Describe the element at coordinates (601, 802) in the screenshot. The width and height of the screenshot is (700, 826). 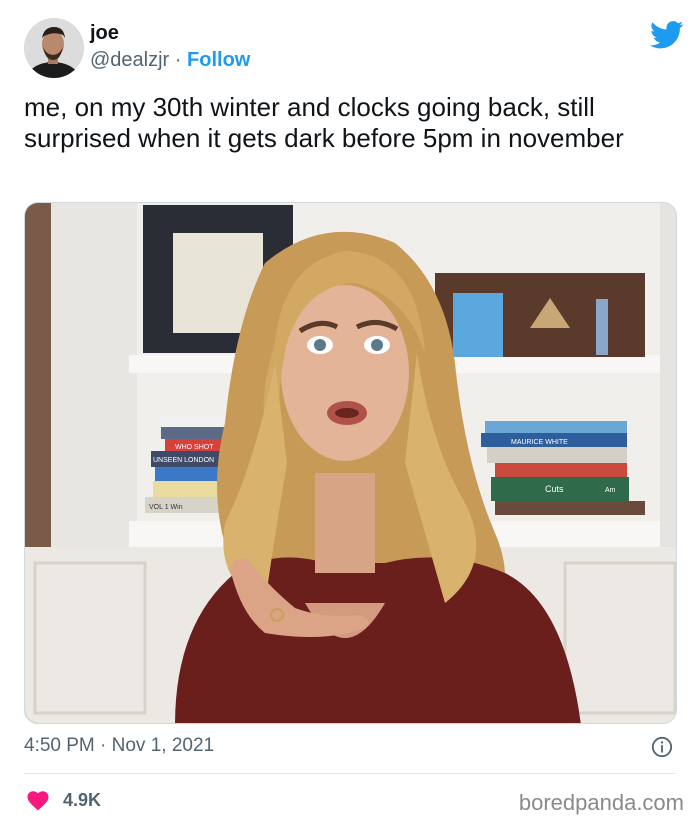
I see `watermark: boredpanda.com` at that location.